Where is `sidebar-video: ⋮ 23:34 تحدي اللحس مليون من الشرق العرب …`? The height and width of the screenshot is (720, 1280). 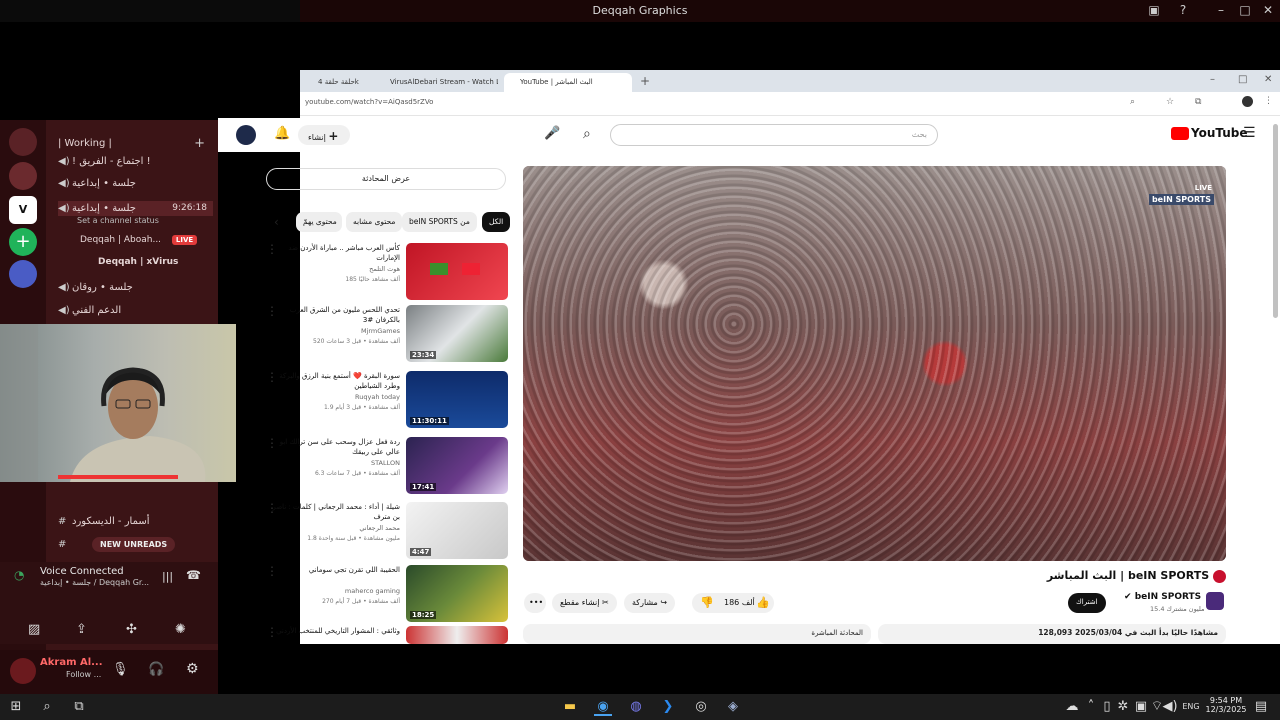 sidebar-video: ⋮ 23:34 تحدي اللحس مليون من الشرق العرب … is located at coordinates (388, 334).